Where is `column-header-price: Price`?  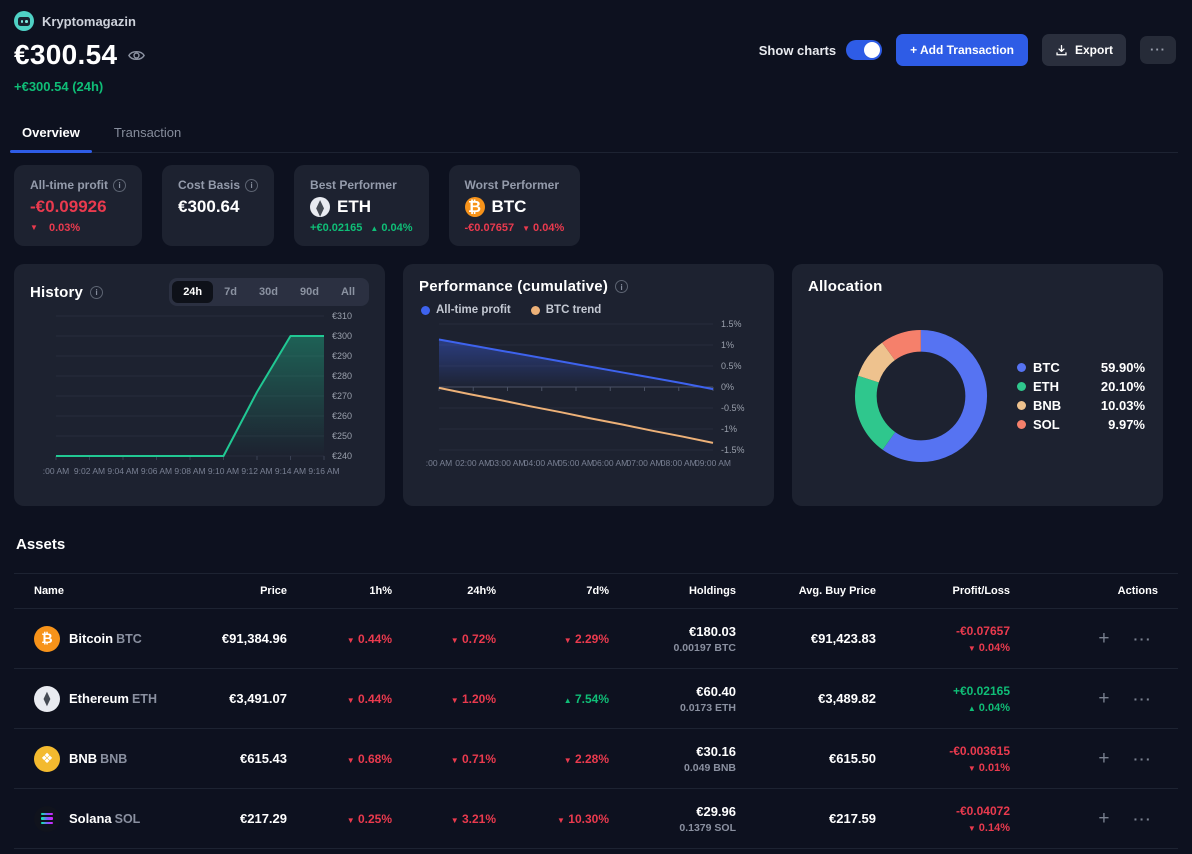 column-header-price: Price is located at coordinates (250, 591).